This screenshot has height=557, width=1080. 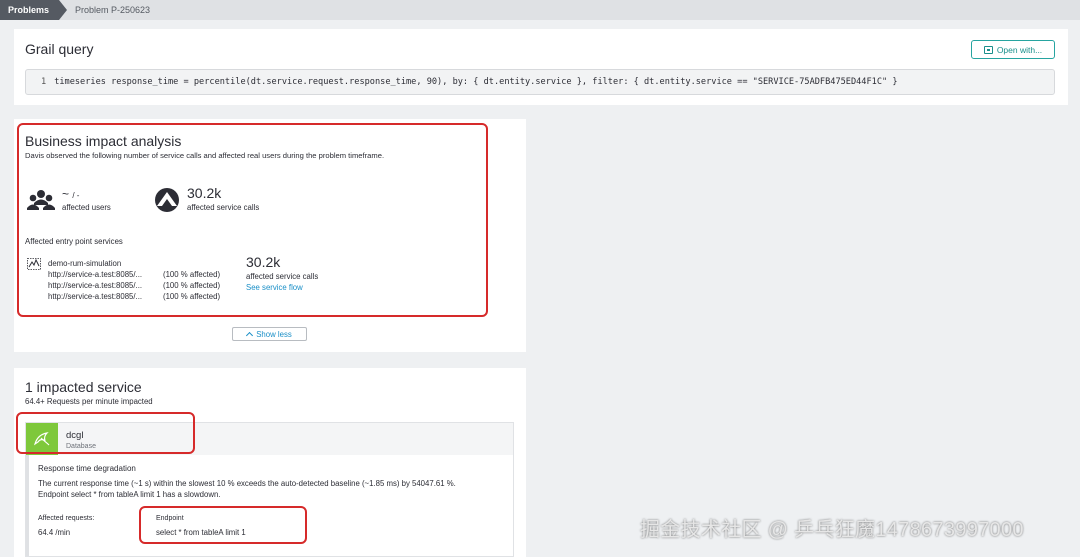 I want to click on breadcrumb-current-problem: Problem P-250623, so click(x=104, y=10).